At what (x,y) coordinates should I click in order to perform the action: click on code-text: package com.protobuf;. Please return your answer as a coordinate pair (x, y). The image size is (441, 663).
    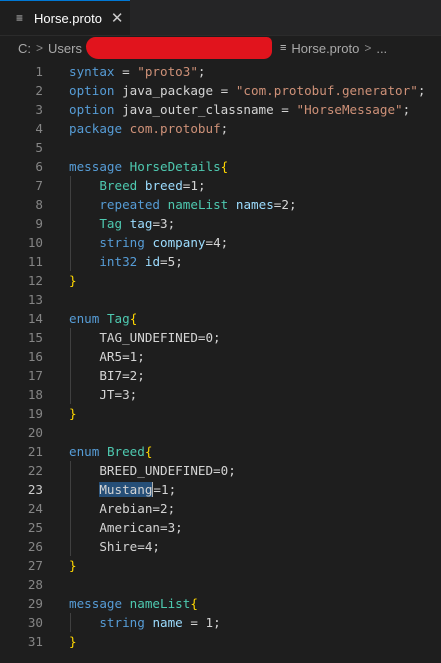
    Looking at the image, I should click on (148, 128).